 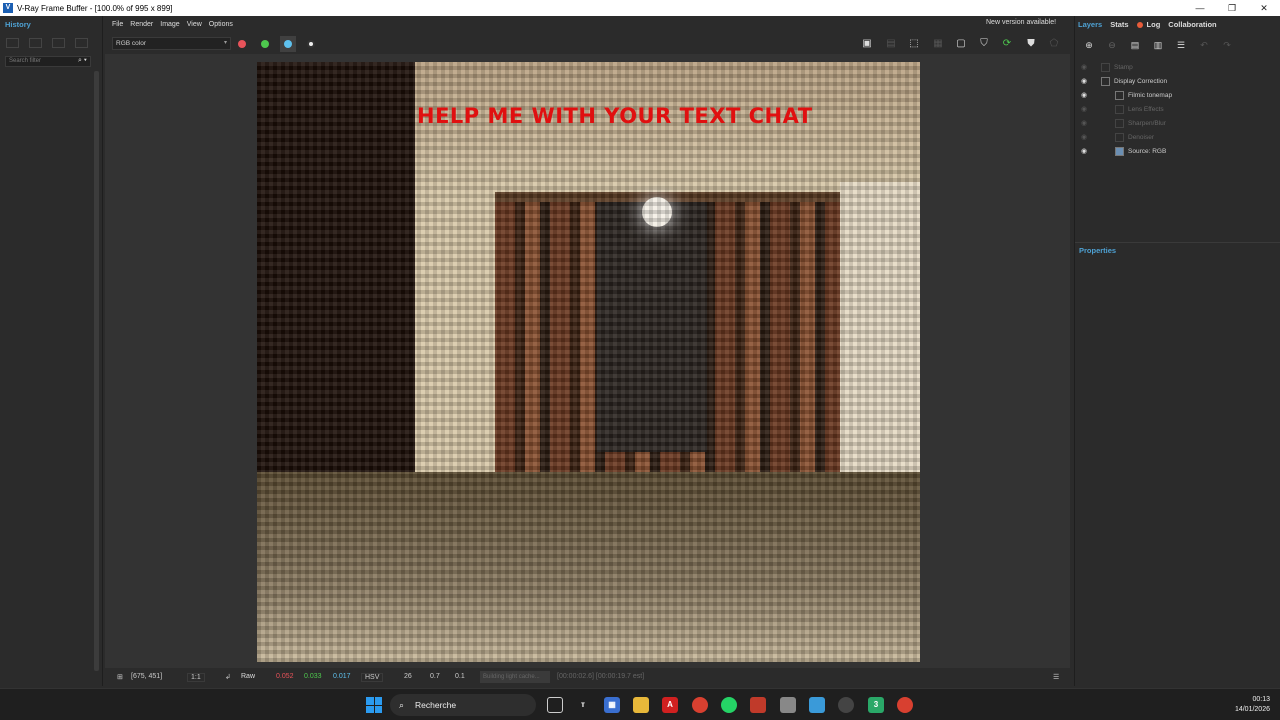 I want to click on tab-collaboration: Collaboration, so click(x=1192, y=24).